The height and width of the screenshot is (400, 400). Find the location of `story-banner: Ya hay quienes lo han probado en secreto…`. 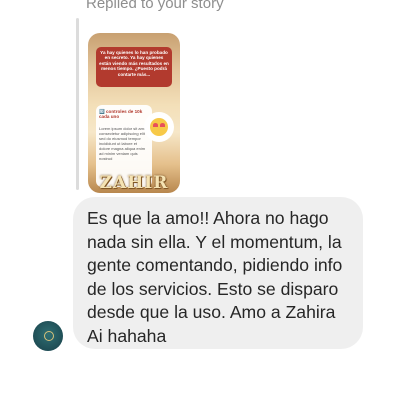

story-banner: Ya hay quienes lo han probado en secreto… is located at coordinates (134, 67).